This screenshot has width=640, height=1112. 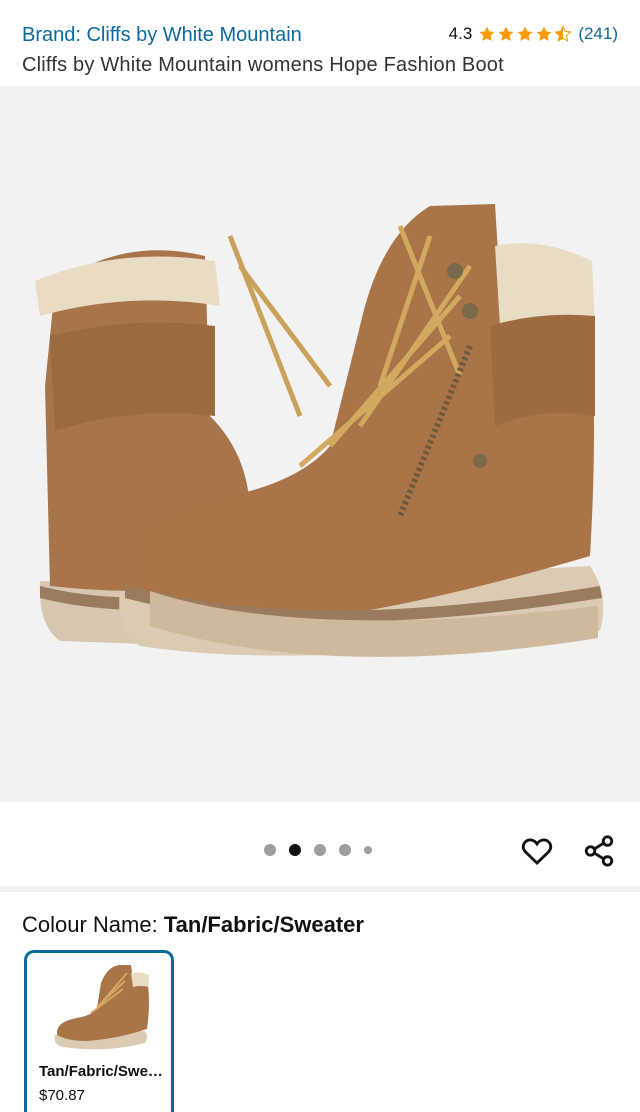 I want to click on swatch-name: Tan/Fabric/Sweater, so click(x=101, y=1071).